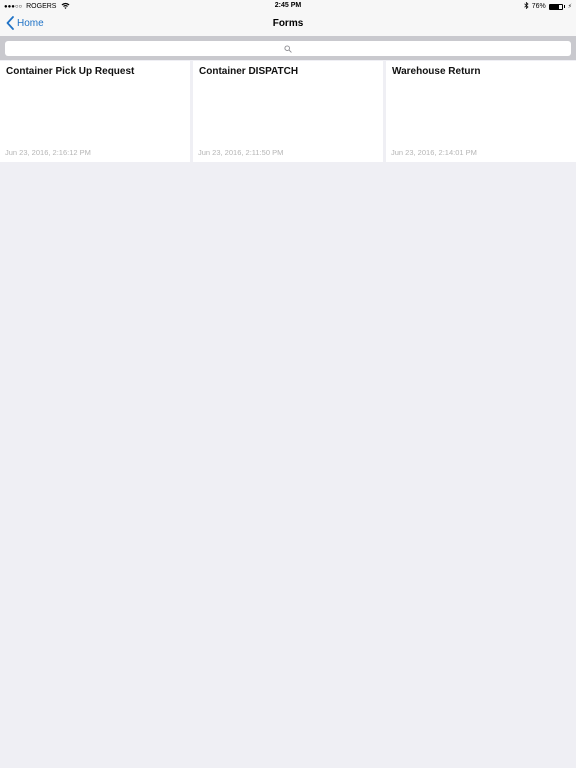 Image resolution: width=576 pixels, height=768 pixels. I want to click on search-icon, so click(288, 48).